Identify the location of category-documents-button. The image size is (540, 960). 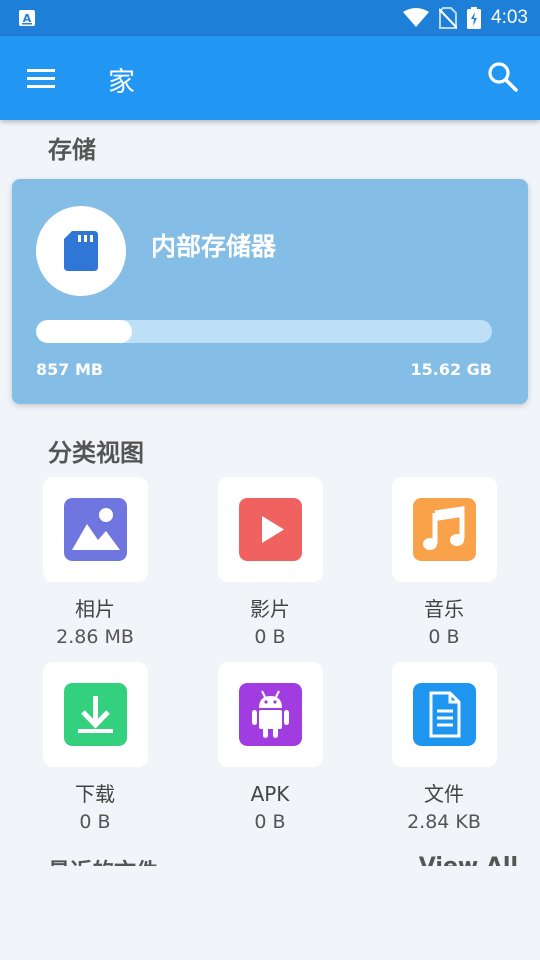
(444, 714).